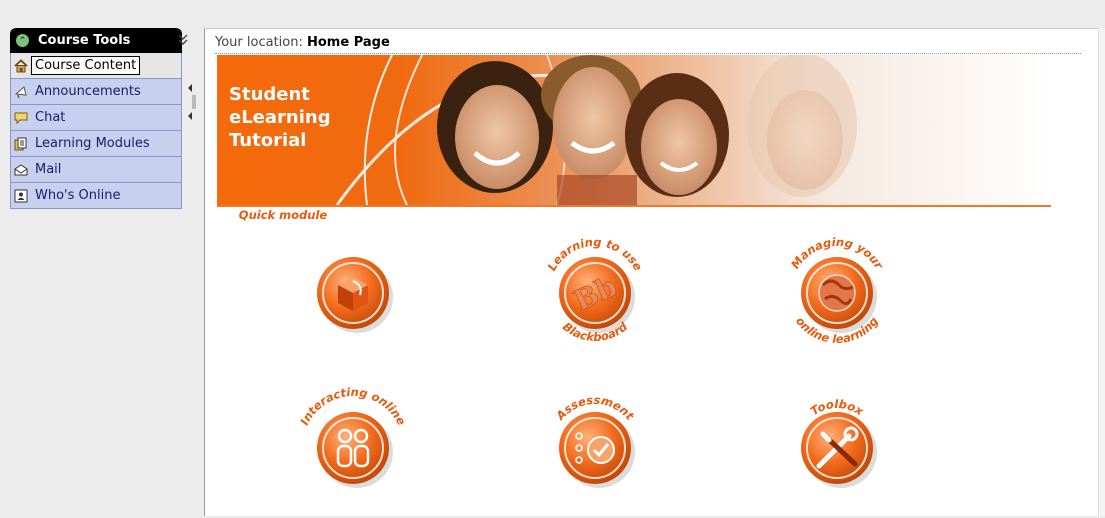  What do you see at coordinates (21, 170) in the screenshot?
I see `envelope-icon` at bounding box center [21, 170].